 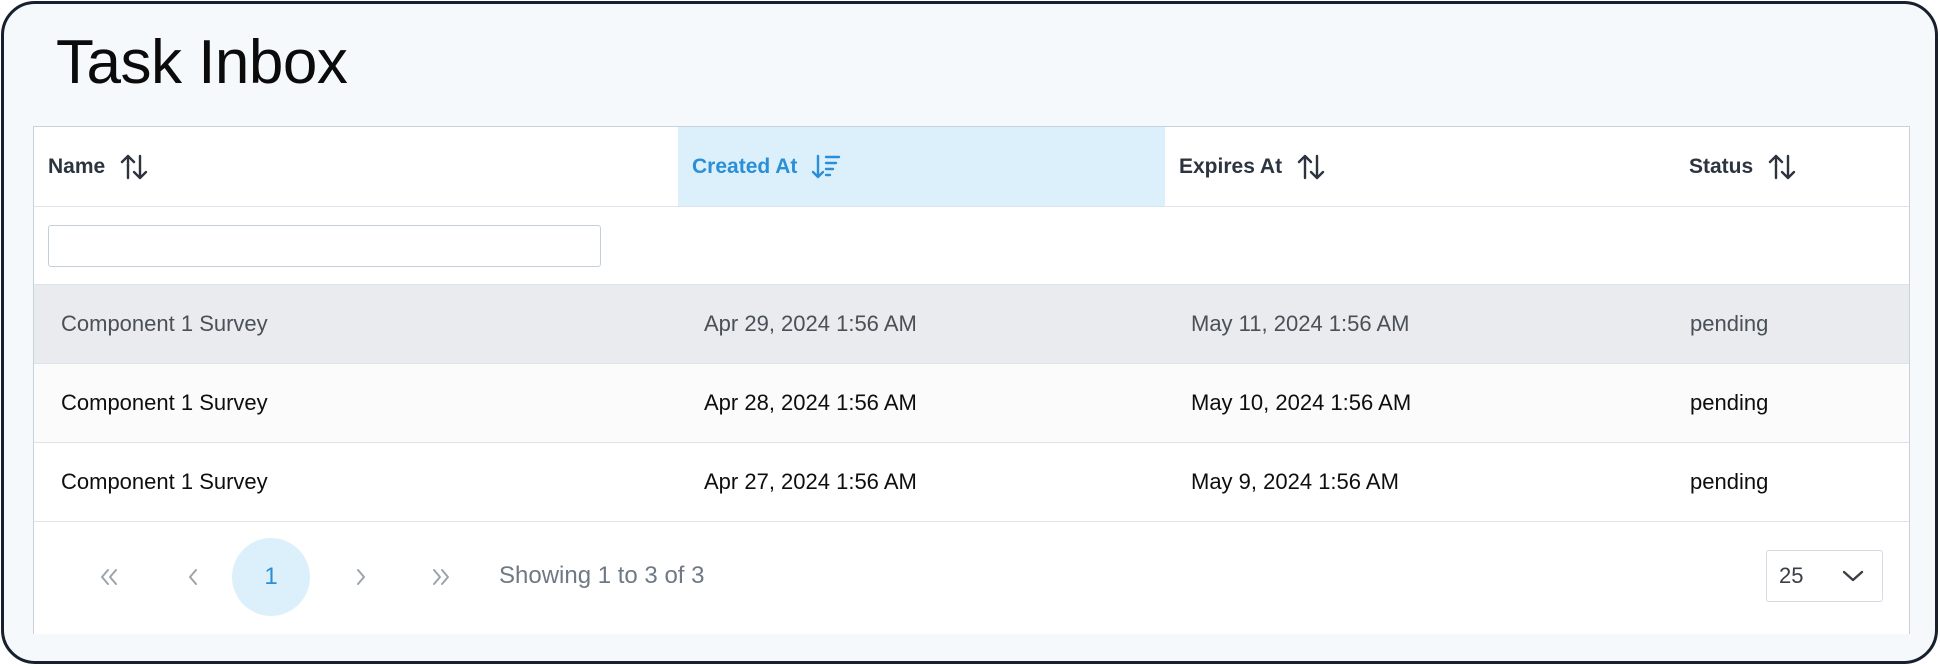 I want to click on cell-created-at: Apr 29, 2024 1:56 AM, so click(x=810, y=323).